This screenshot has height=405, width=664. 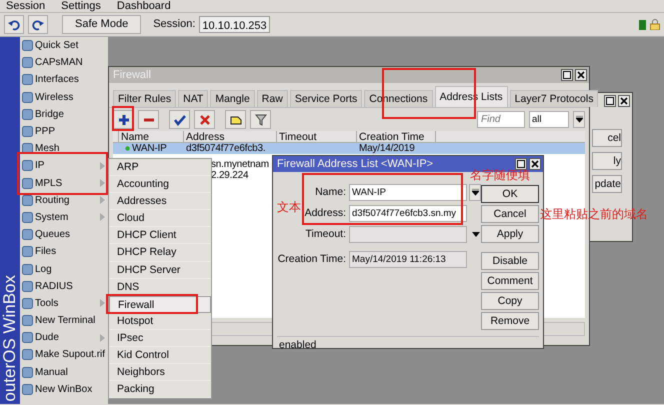 What do you see at coordinates (64, 372) in the screenshot?
I see `menu-item: Manual` at bounding box center [64, 372].